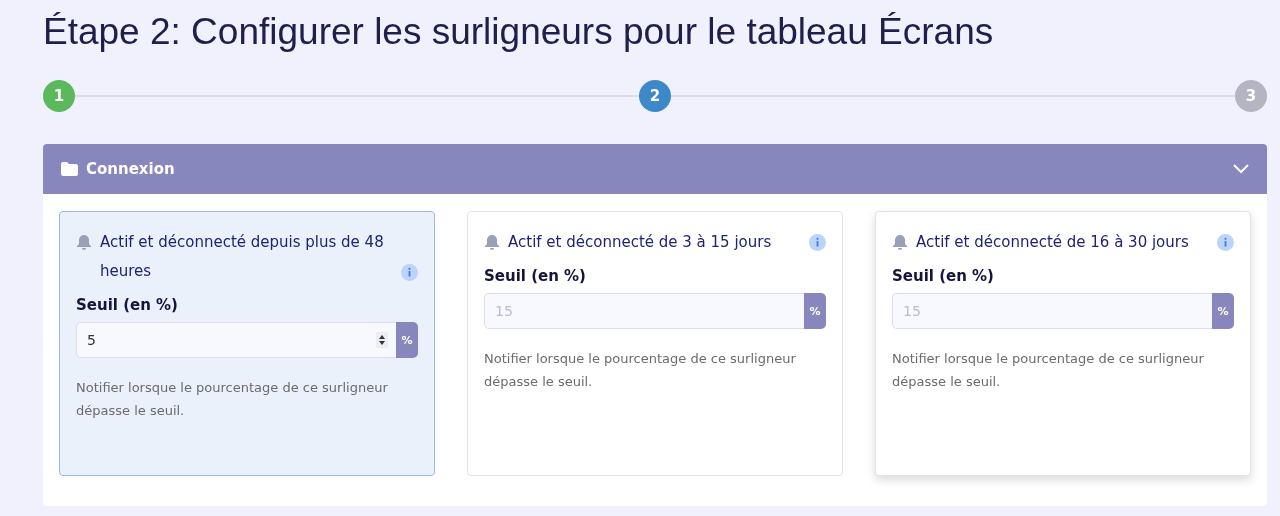 This screenshot has height=516, width=1280. What do you see at coordinates (1241, 169) in the screenshot?
I see `chevron-icon` at bounding box center [1241, 169].